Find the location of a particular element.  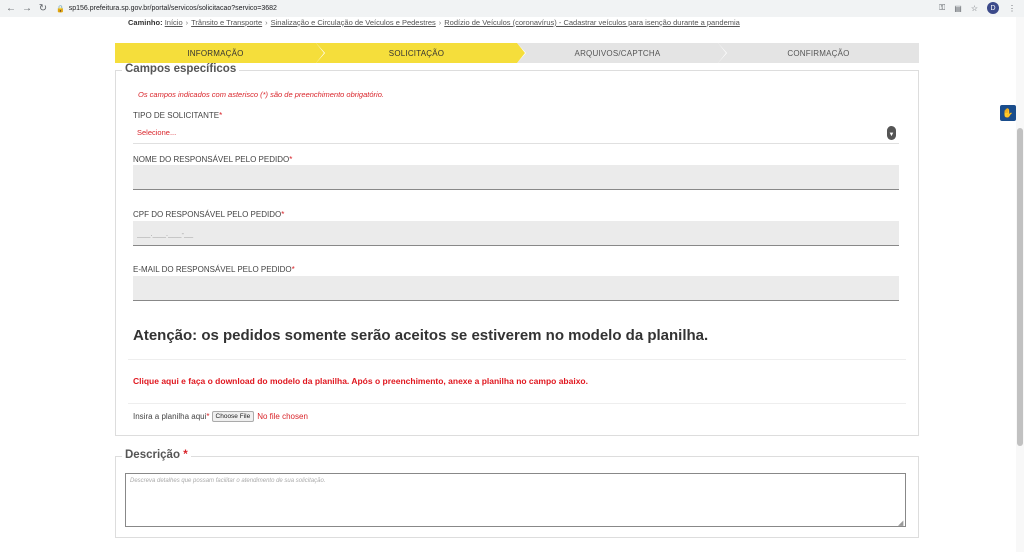

campos-especificos-legend: Campos específicos is located at coordinates (181, 69).